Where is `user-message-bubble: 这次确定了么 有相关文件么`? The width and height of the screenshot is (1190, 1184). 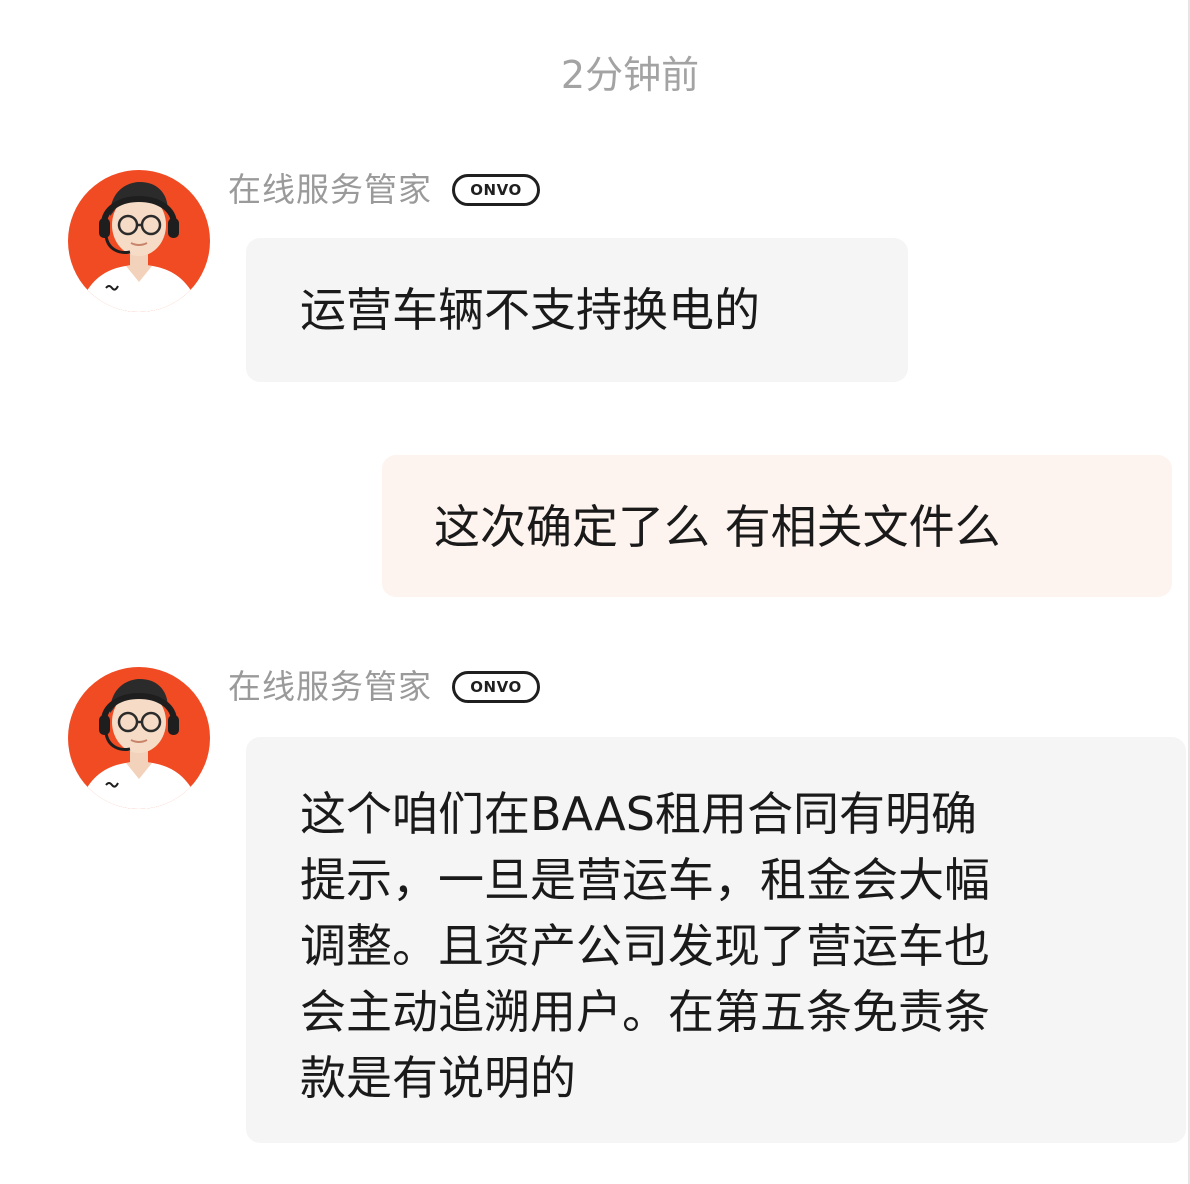
user-message-bubble: 这次确定了么 有相关文件么 is located at coordinates (777, 526).